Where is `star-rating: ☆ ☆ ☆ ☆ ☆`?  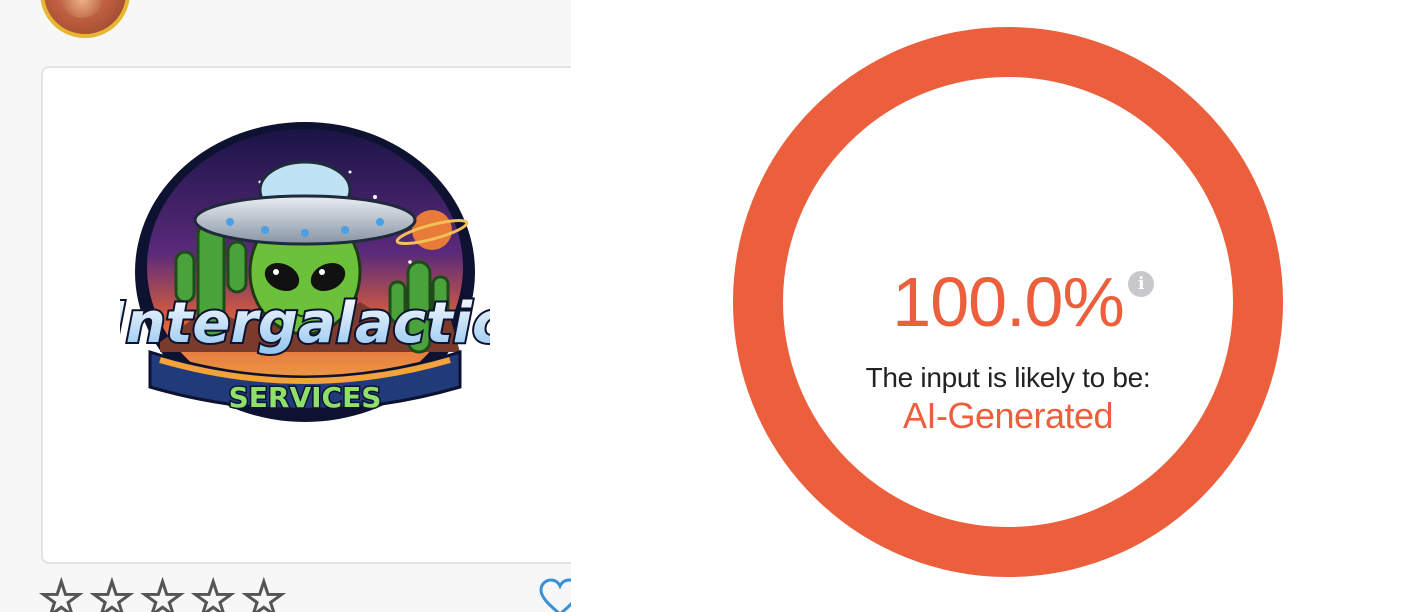
star-rating: ☆ ☆ ☆ ☆ ☆ is located at coordinates (162, 592).